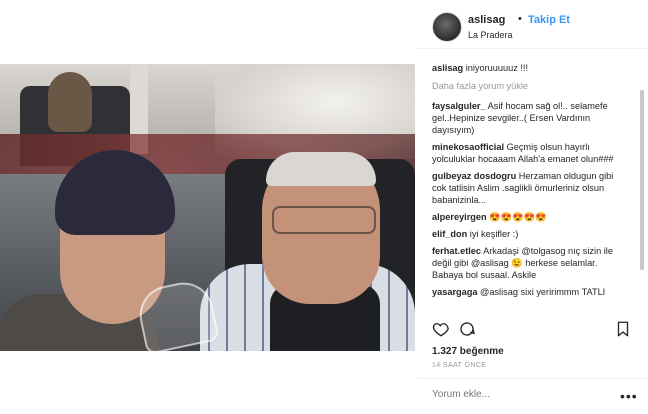 The image size is (648, 414). I want to click on comment-text: 😍😍😍😍😍, so click(518, 217).